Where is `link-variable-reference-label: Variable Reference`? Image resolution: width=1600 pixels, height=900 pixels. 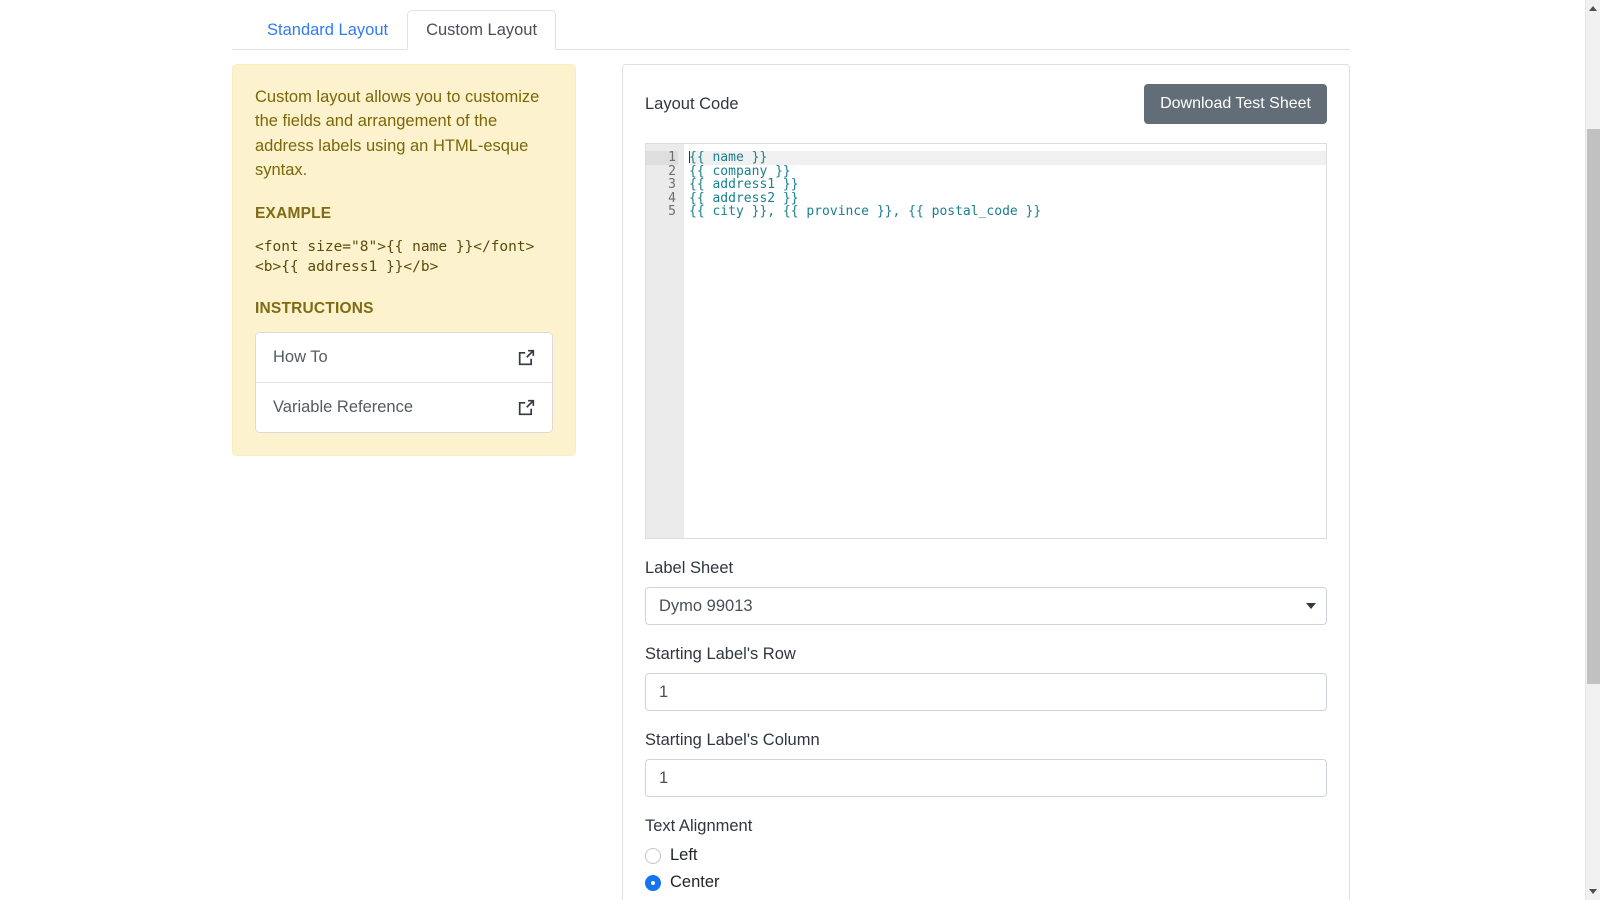 link-variable-reference-label: Variable Reference is located at coordinates (343, 406).